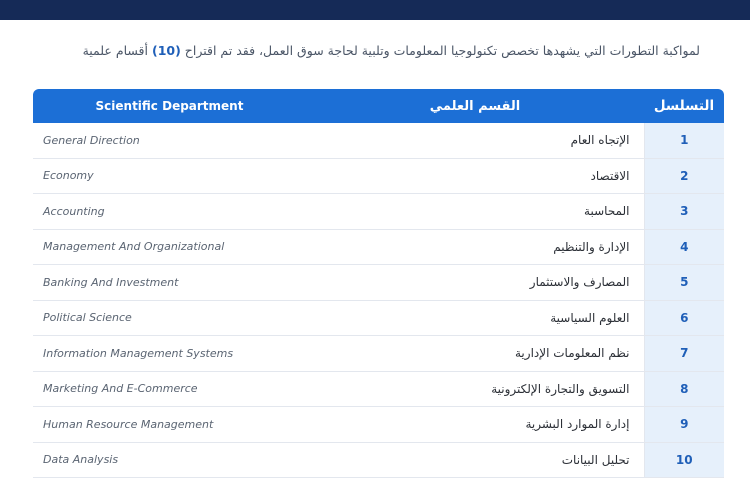 Image resolution: width=750 pixels, height=478 pixels. I want to click on table-row: Economy الاقتصاد 2, so click(378, 176).